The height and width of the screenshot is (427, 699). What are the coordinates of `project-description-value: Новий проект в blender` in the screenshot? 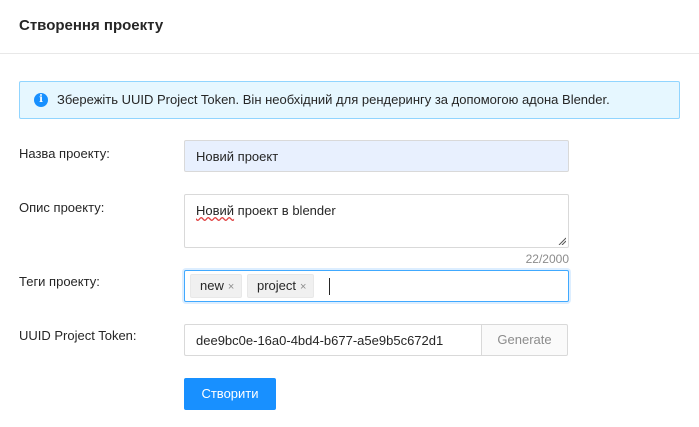 It's located at (266, 210).